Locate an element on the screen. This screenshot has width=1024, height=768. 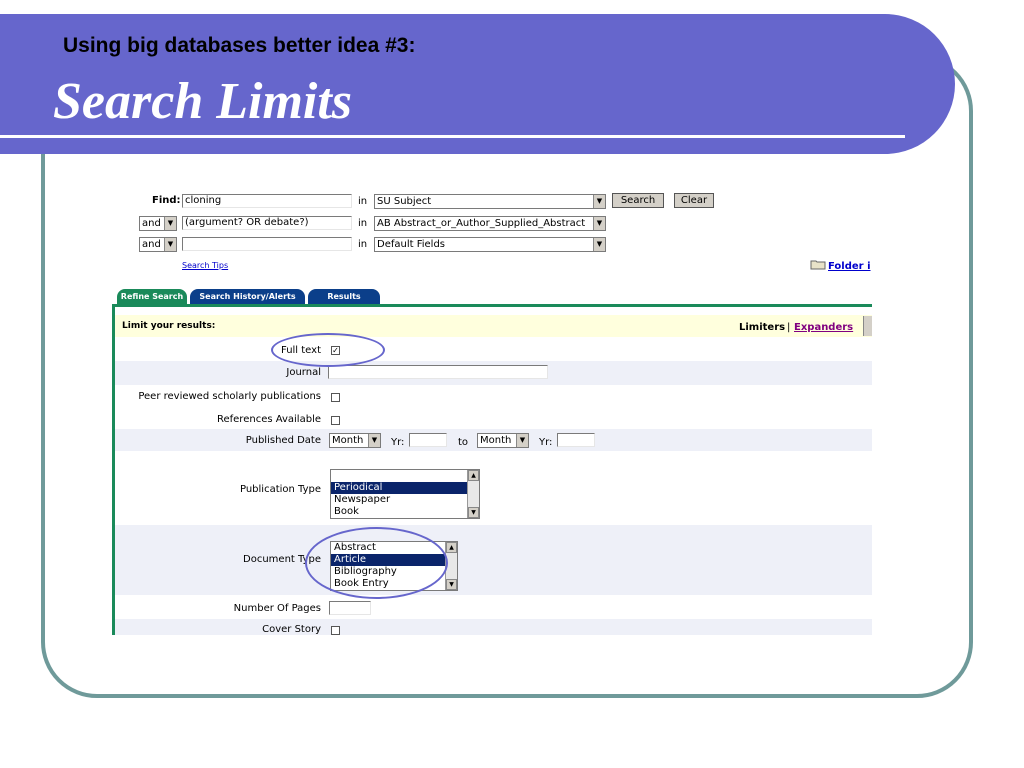
field-select-2-value: AB Abstract_or_Author_Supplied_Abstract is located at coordinates (481, 223).